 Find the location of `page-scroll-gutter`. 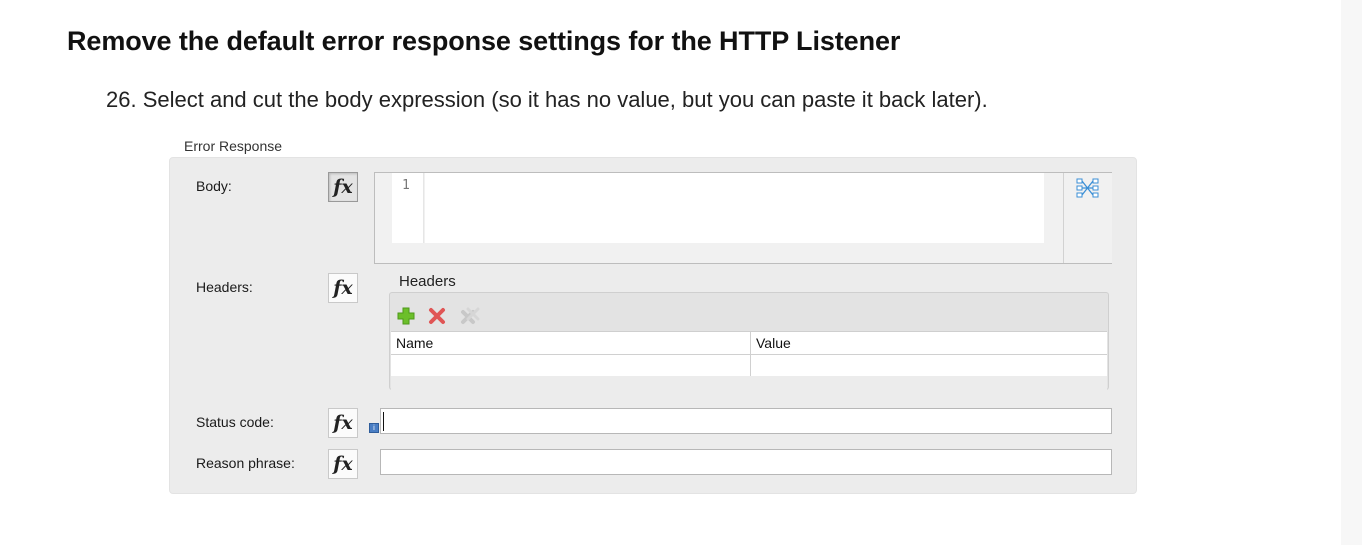

page-scroll-gutter is located at coordinates (1351, 272).